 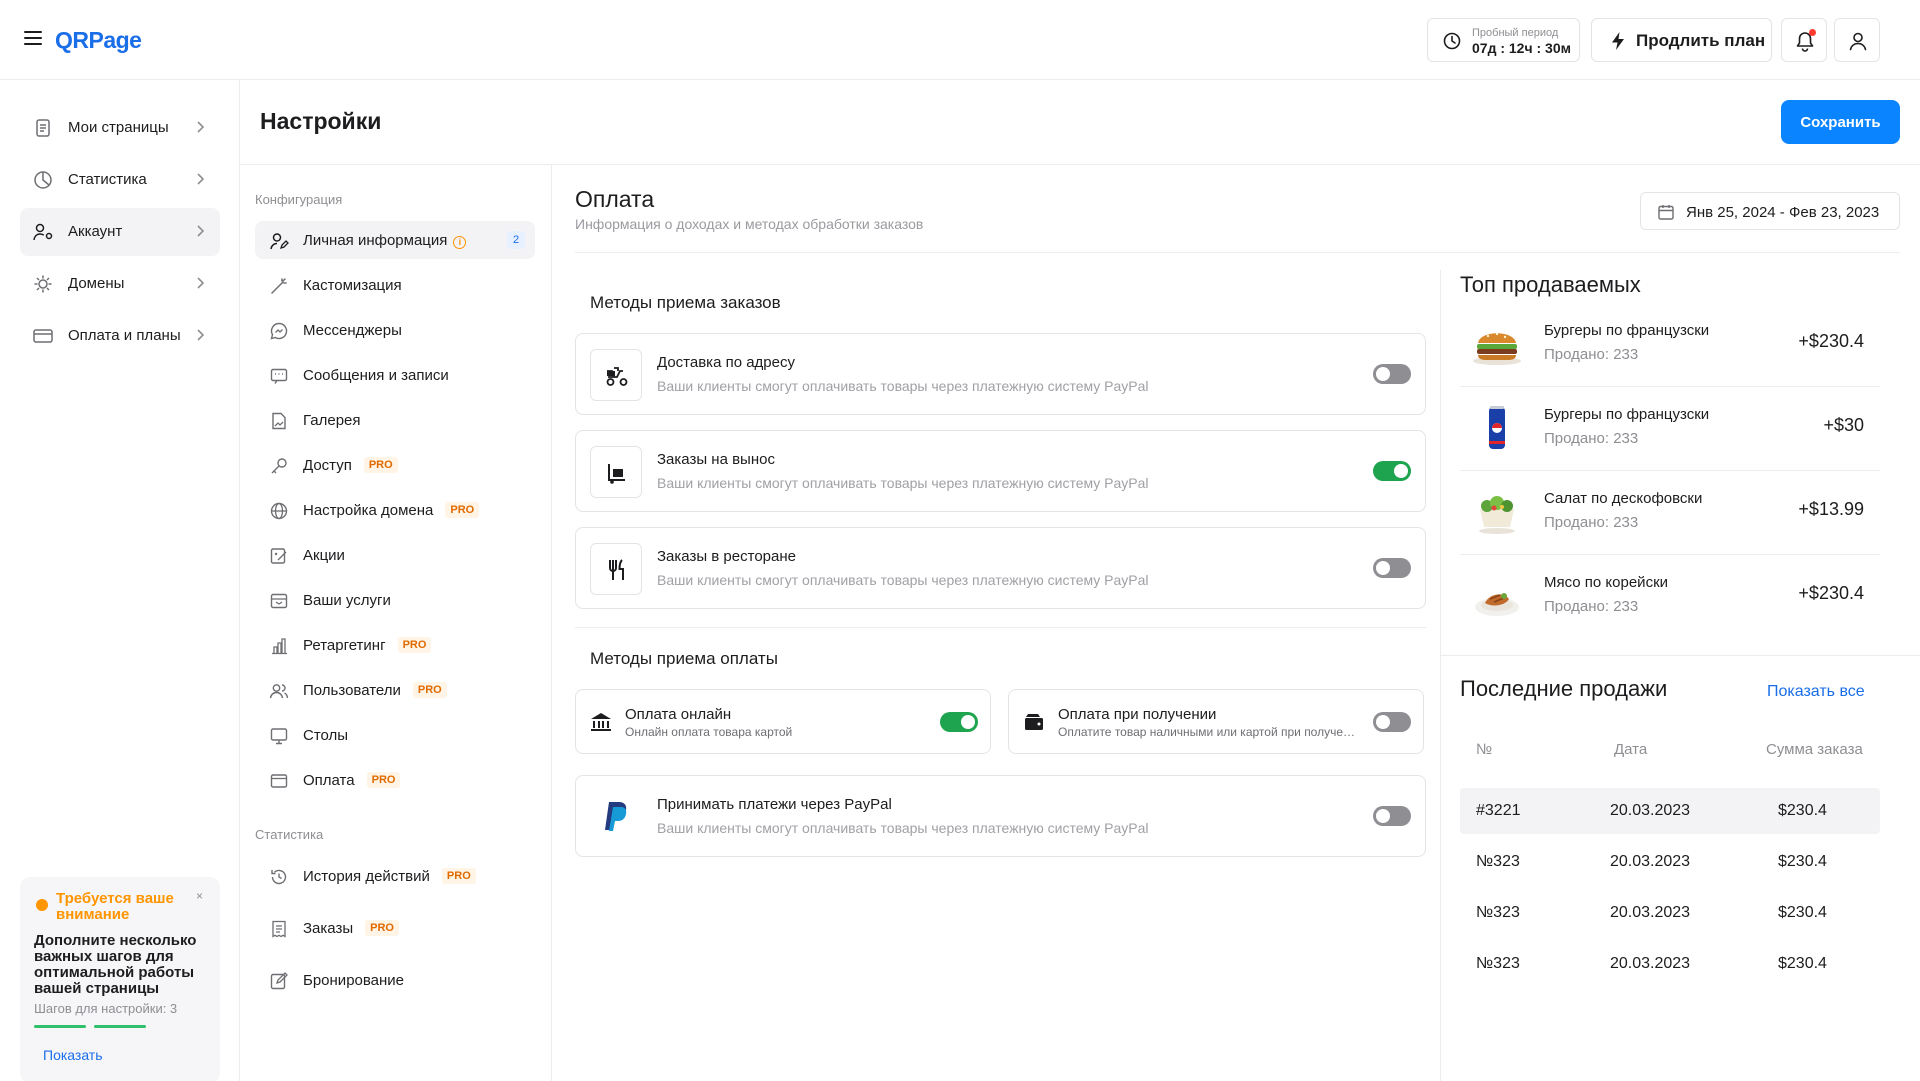 What do you see at coordinates (726, 556) in the screenshot?
I see `order-method-title: Заказы в ресторане` at bounding box center [726, 556].